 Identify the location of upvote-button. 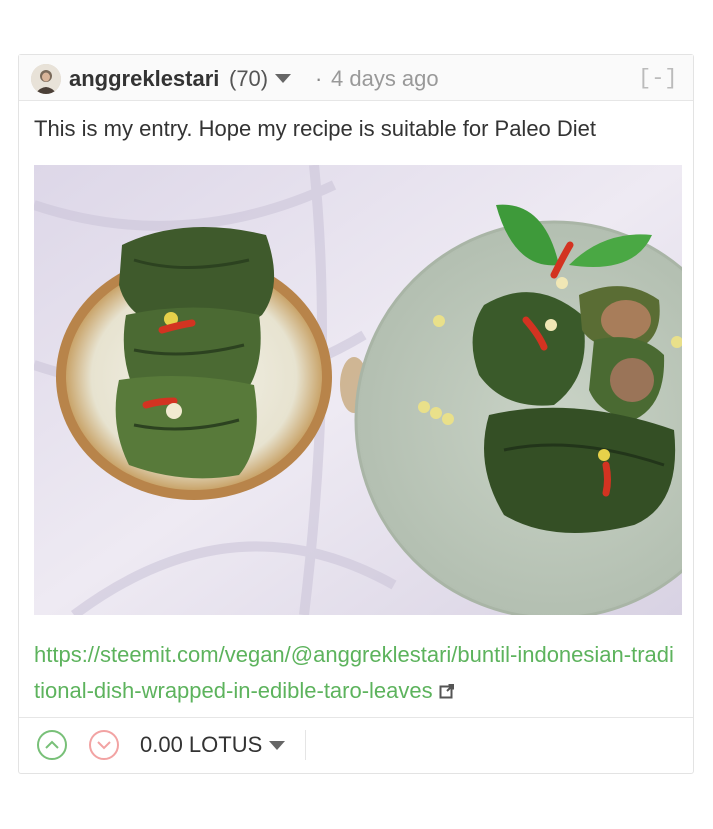
(52, 745).